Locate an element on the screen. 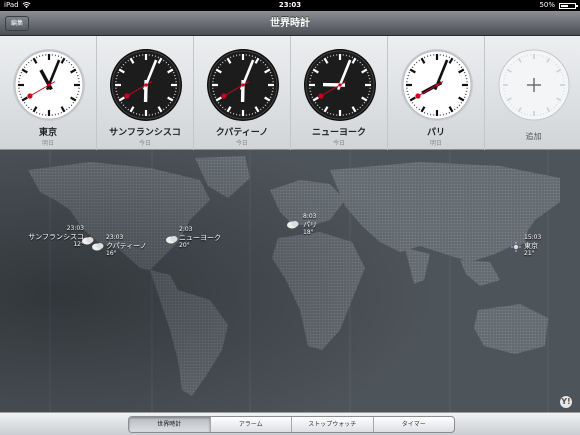 The width and height of the screenshot is (580, 435). add-clock-button: 追加 is located at coordinates (532, 93).